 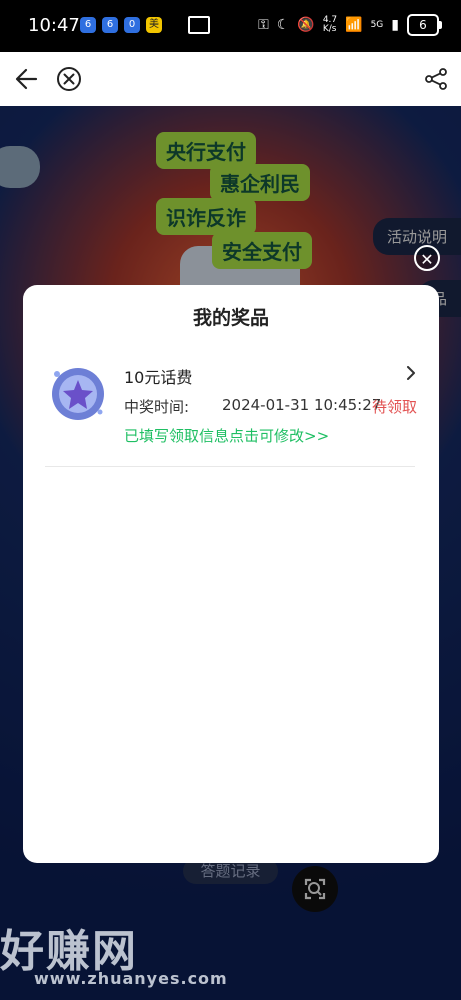 I want to click on modal-title: 我的奖品, so click(x=230, y=318).